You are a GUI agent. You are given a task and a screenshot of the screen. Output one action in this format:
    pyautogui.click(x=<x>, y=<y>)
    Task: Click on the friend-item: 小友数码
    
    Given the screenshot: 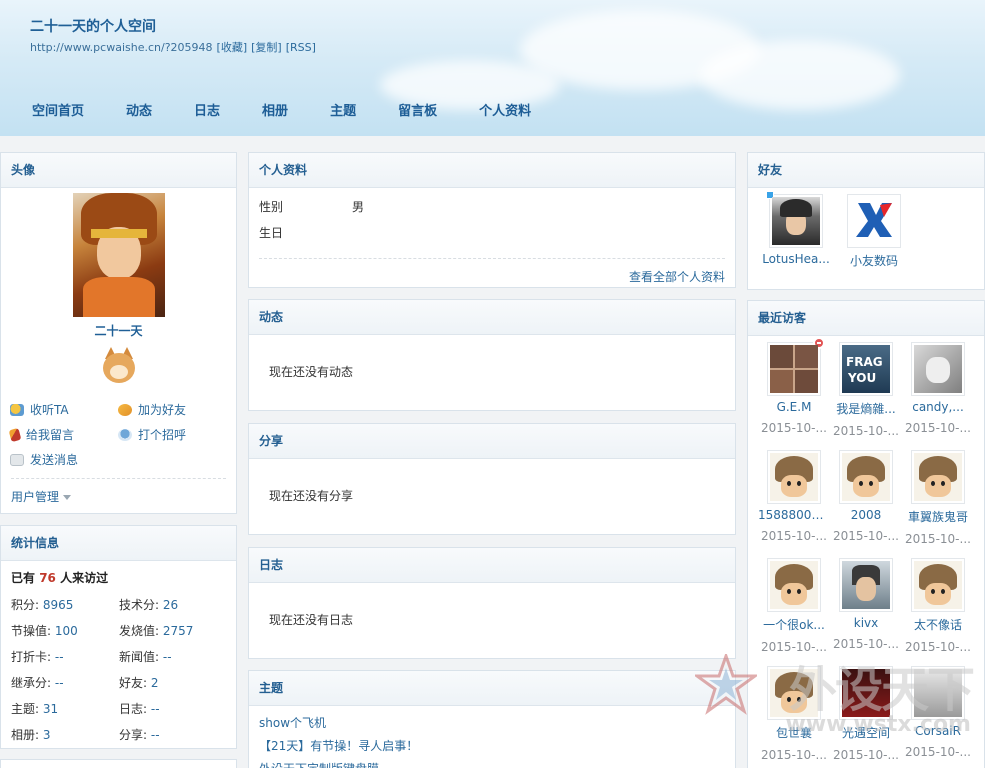 What is the action you would take?
    pyautogui.click(x=874, y=231)
    